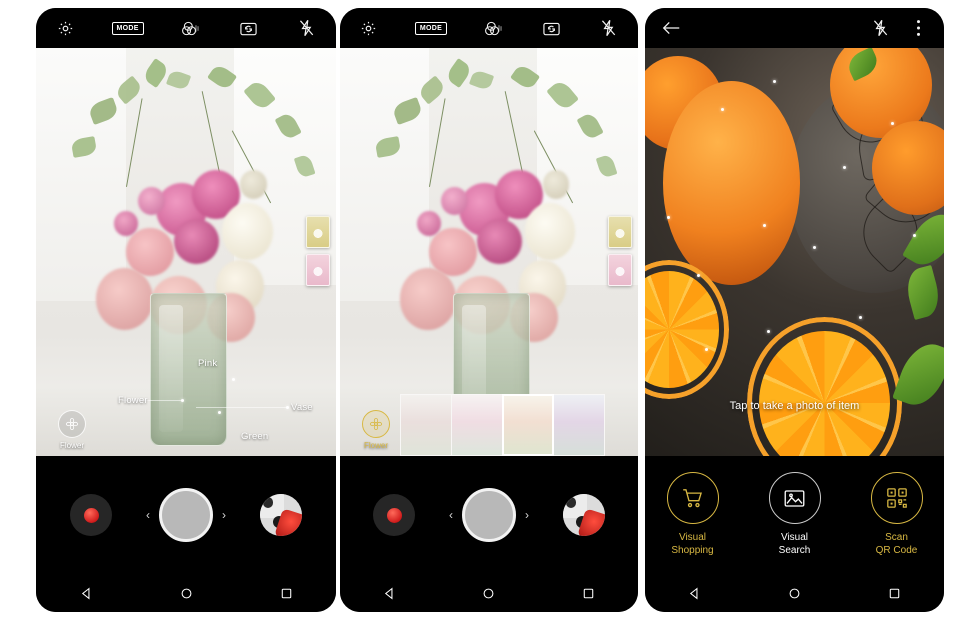 Image resolution: width=980 pixels, height=620 pixels. Describe the element at coordinates (896, 537) in the screenshot. I see `scan-qr-line1: Scan` at that location.